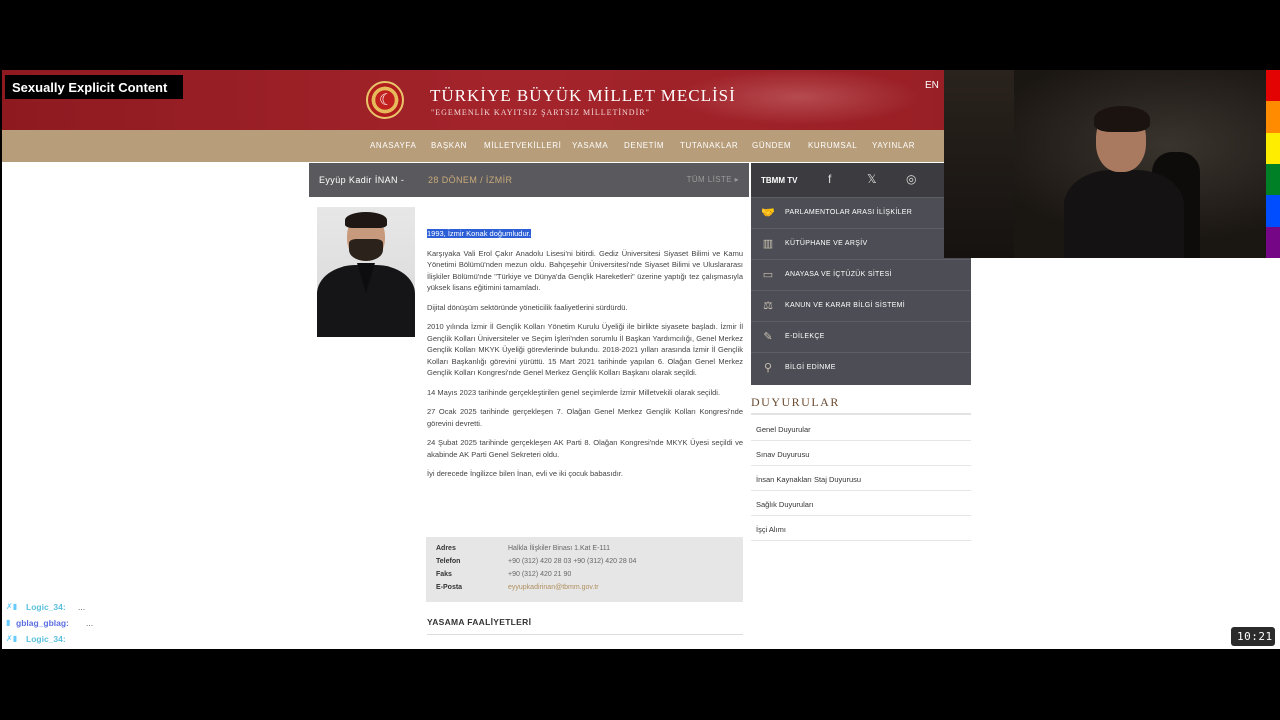 The width and height of the screenshot is (1280, 720). Describe the element at coordinates (861, 528) in the screenshot. I see `announcement-item: İşçi Alımı` at that location.